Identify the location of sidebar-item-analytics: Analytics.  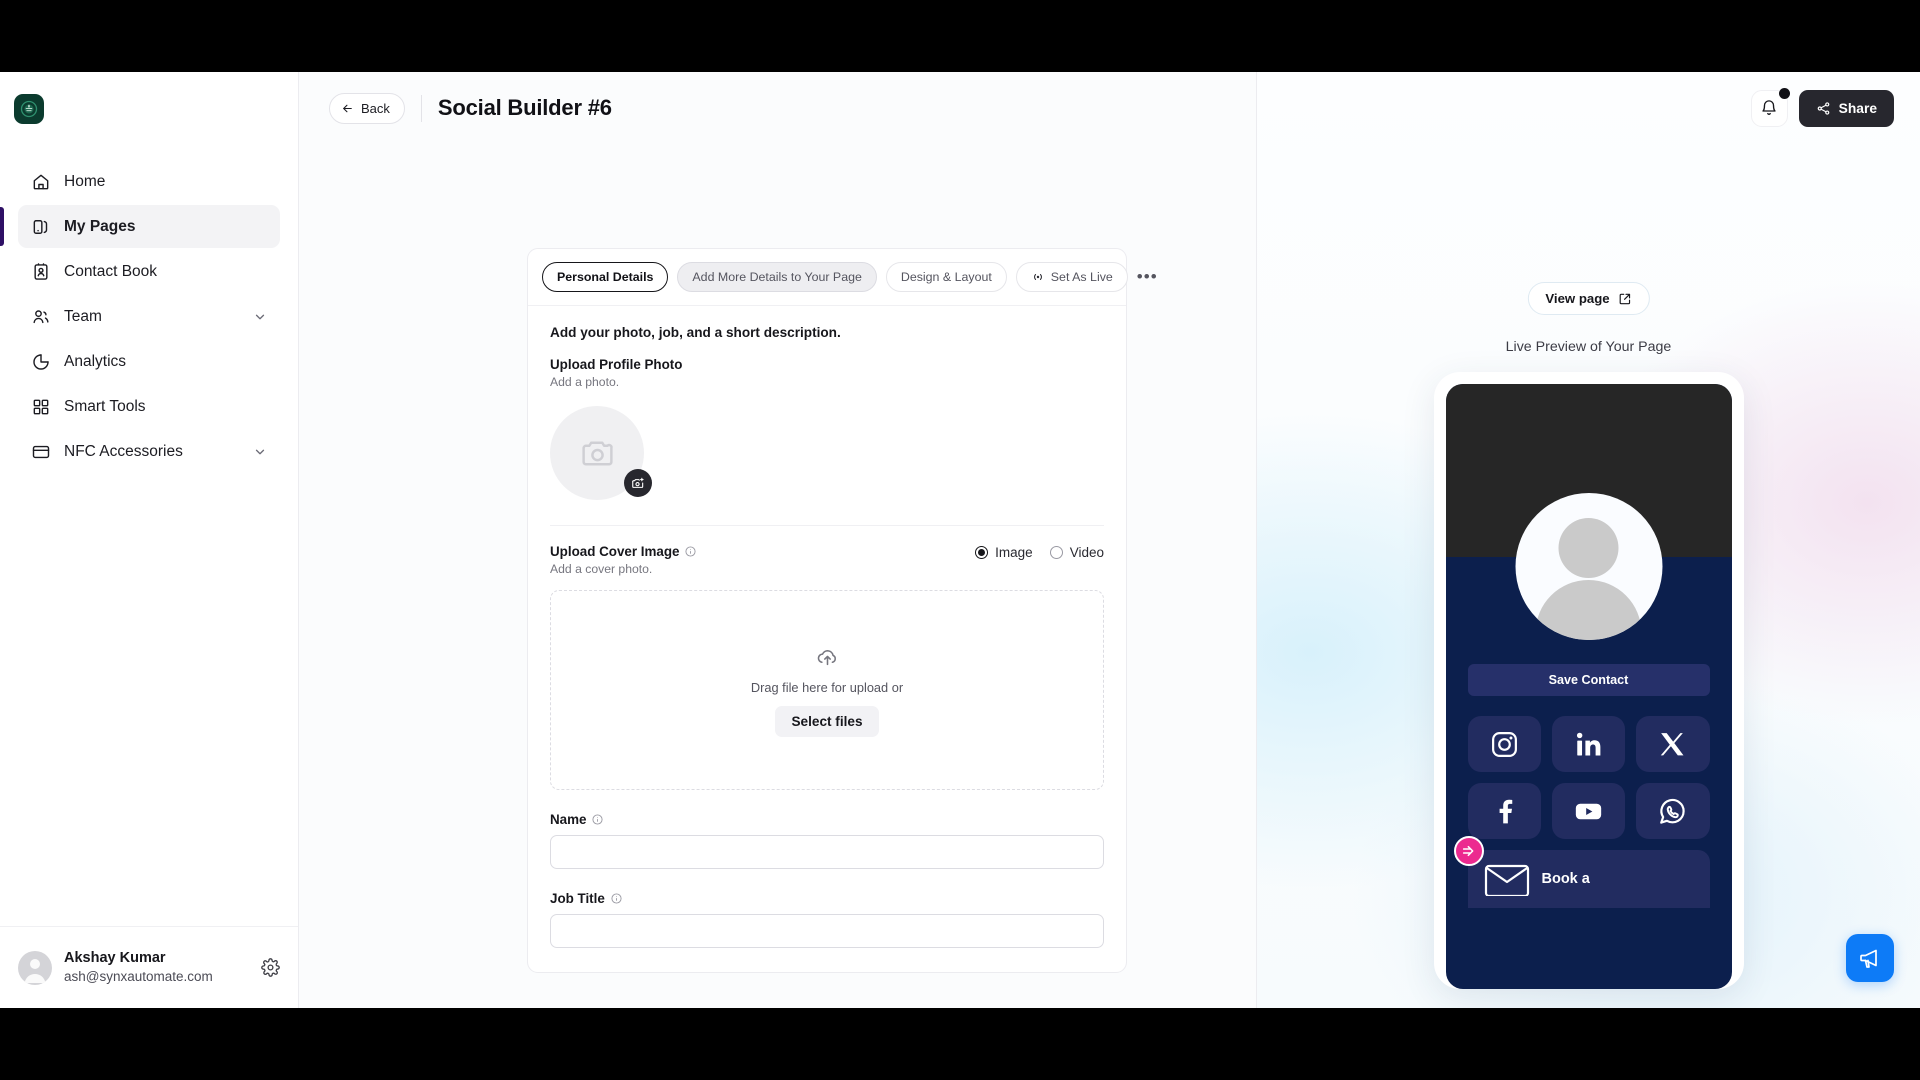
(149, 361).